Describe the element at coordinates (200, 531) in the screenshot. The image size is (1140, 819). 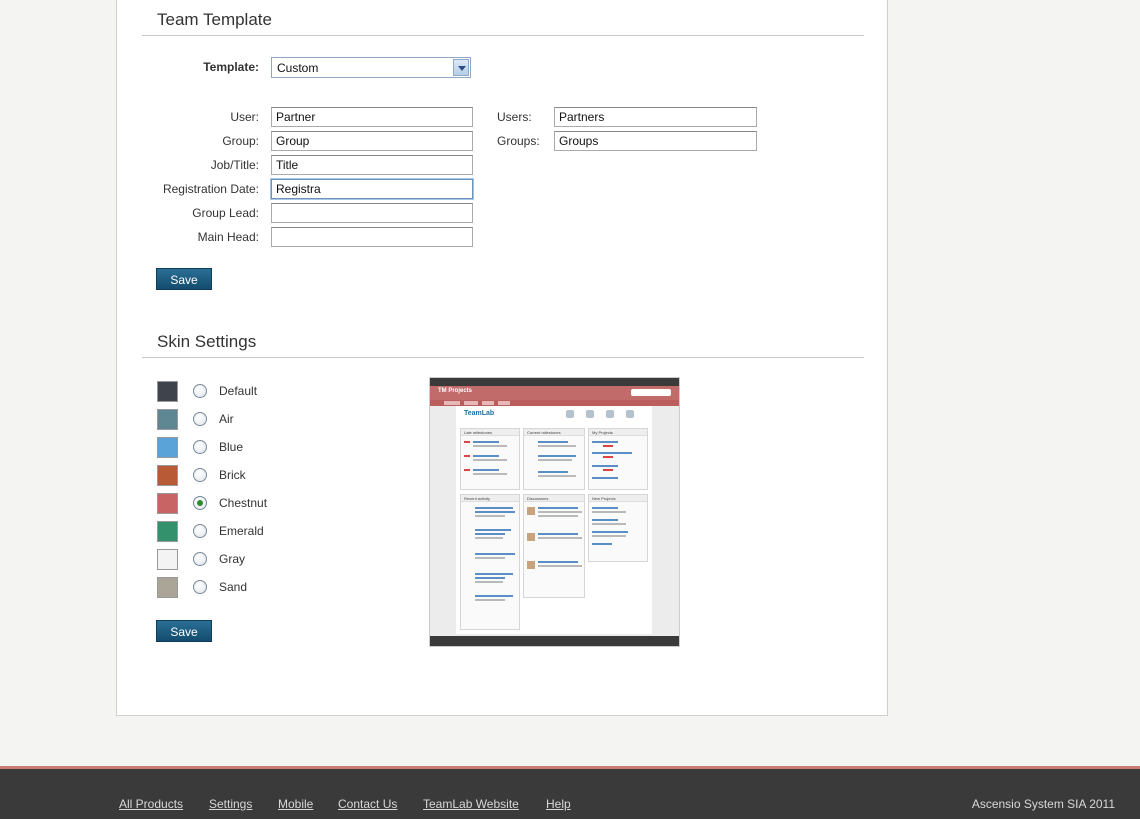
I see `skin-radio-emerald` at that location.